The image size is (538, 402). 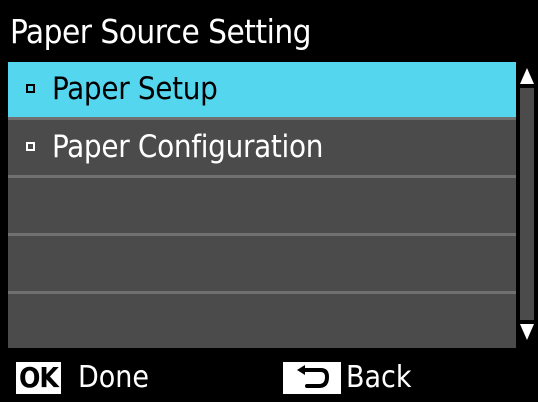 I want to click on screen-title: Paper Source Setting, so click(x=161, y=31).